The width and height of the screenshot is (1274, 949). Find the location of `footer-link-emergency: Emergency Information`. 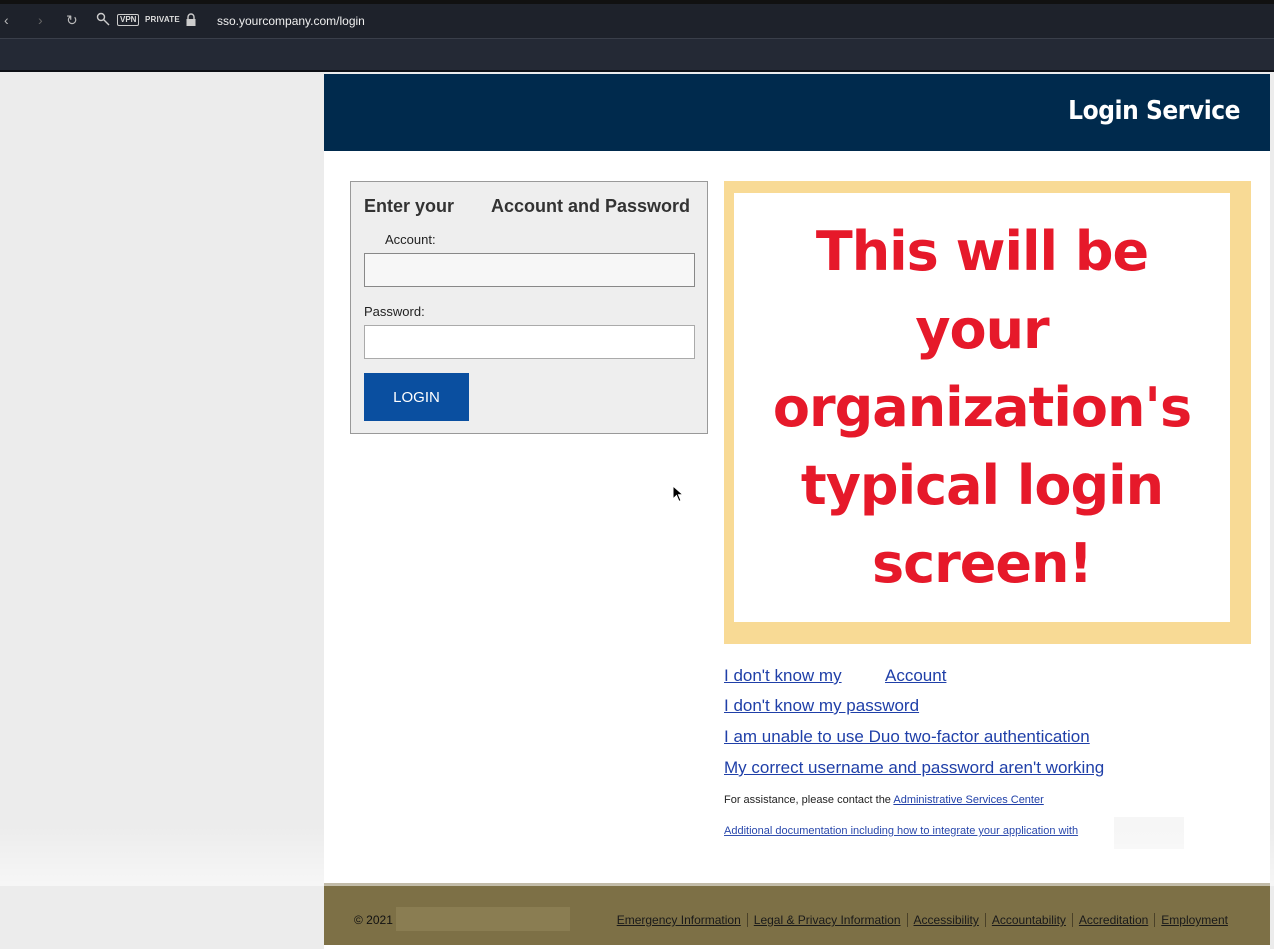

footer-link-emergency: Emergency Information is located at coordinates (679, 920).